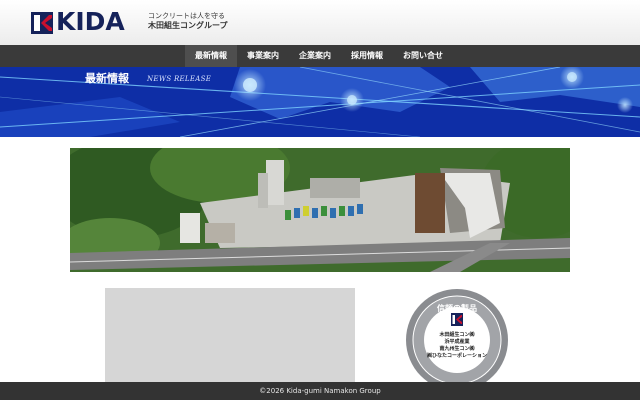 This screenshot has width=640, height=400. What do you see at coordinates (457, 335) in the screenshot?
I see `seal-company-1: 木田組生コン㈱` at bounding box center [457, 335].